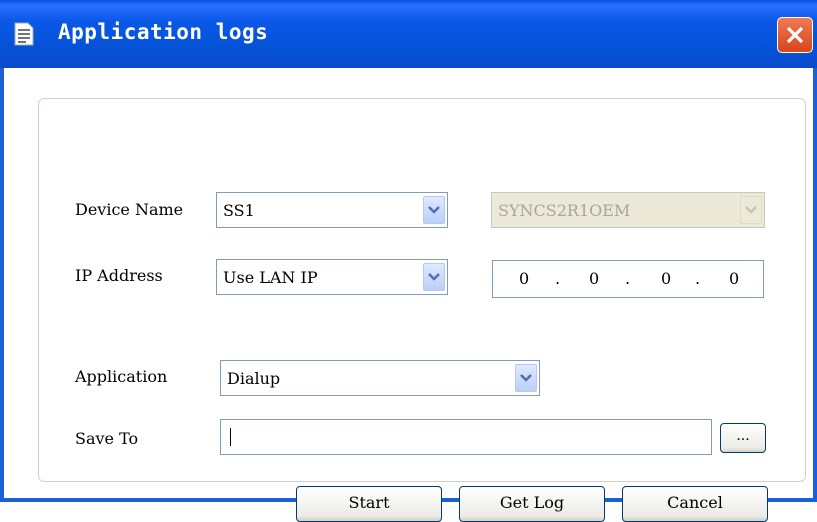 Image resolution: width=817 pixels, height=522 pixels. What do you see at coordinates (239, 210) in the screenshot?
I see `device-name-value: SS1` at bounding box center [239, 210].